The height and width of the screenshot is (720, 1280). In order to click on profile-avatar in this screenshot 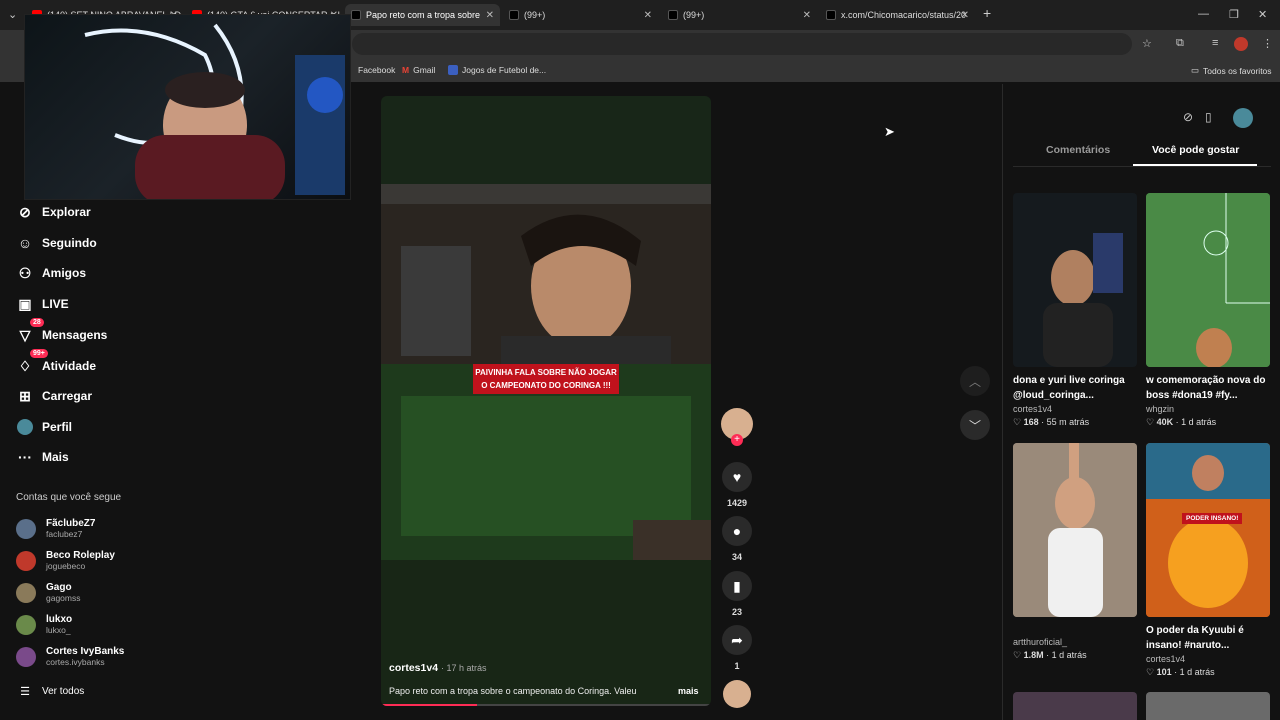, I will do `click(1241, 44)`.